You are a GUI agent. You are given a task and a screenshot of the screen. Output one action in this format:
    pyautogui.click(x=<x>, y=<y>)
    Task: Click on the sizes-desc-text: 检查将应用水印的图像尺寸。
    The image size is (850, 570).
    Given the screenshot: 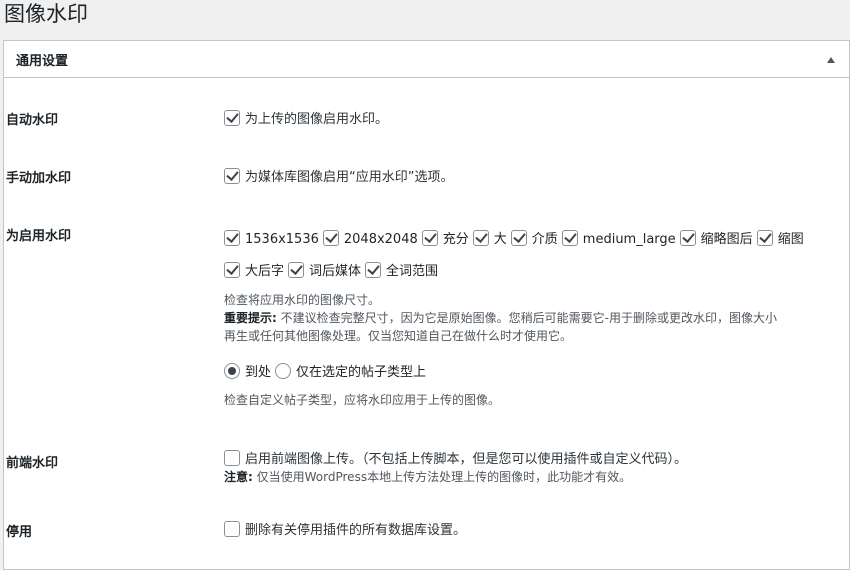 What is the action you would take?
    pyautogui.click(x=302, y=300)
    